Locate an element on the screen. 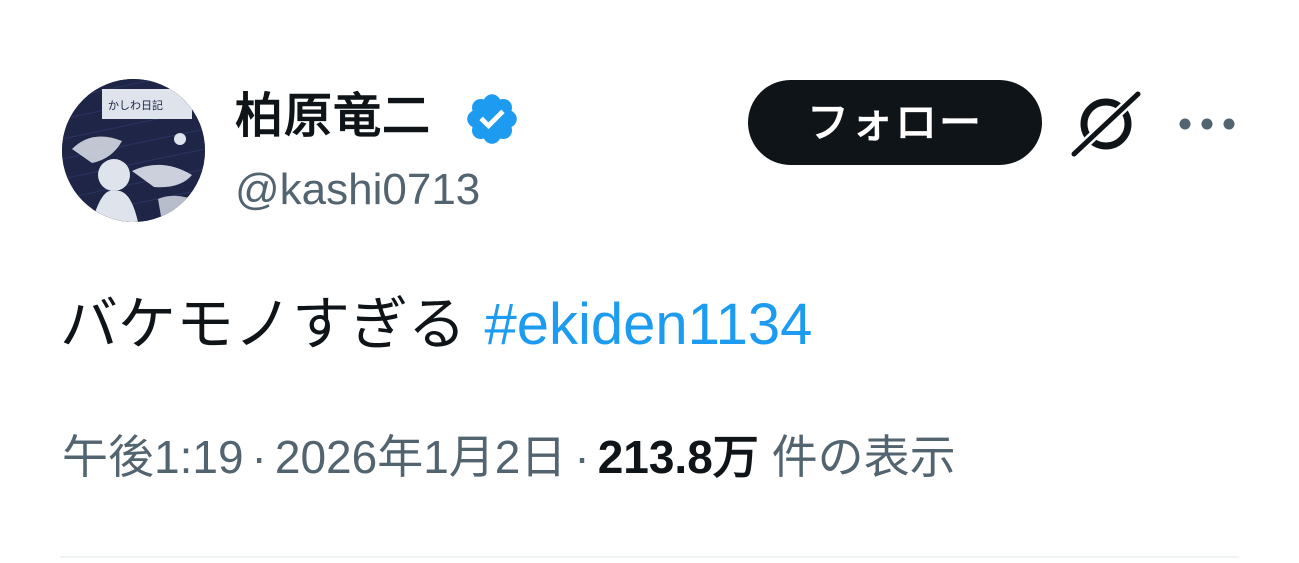  tweet-time: 午後1:19 is located at coordinates (153, 457).